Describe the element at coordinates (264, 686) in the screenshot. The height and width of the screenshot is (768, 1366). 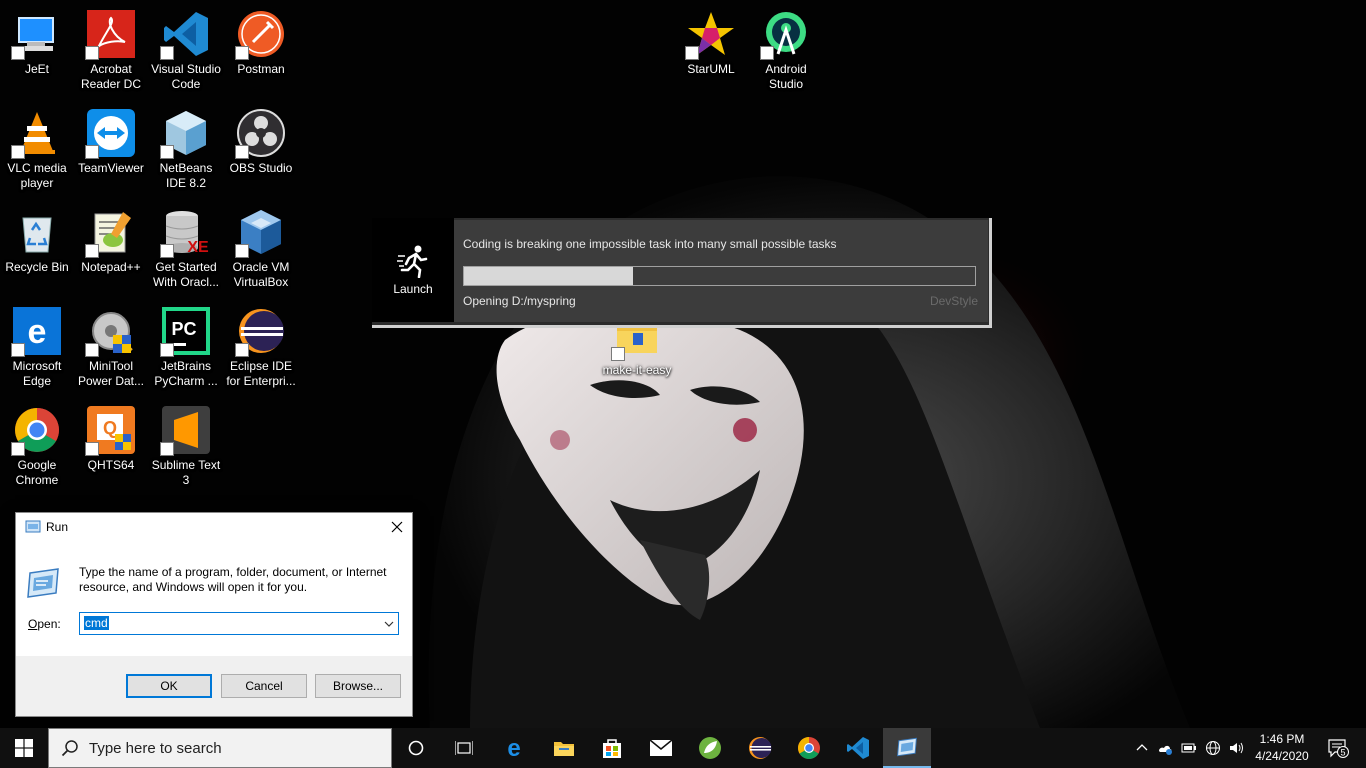
I see `cancel-button: Cancel` at that location.